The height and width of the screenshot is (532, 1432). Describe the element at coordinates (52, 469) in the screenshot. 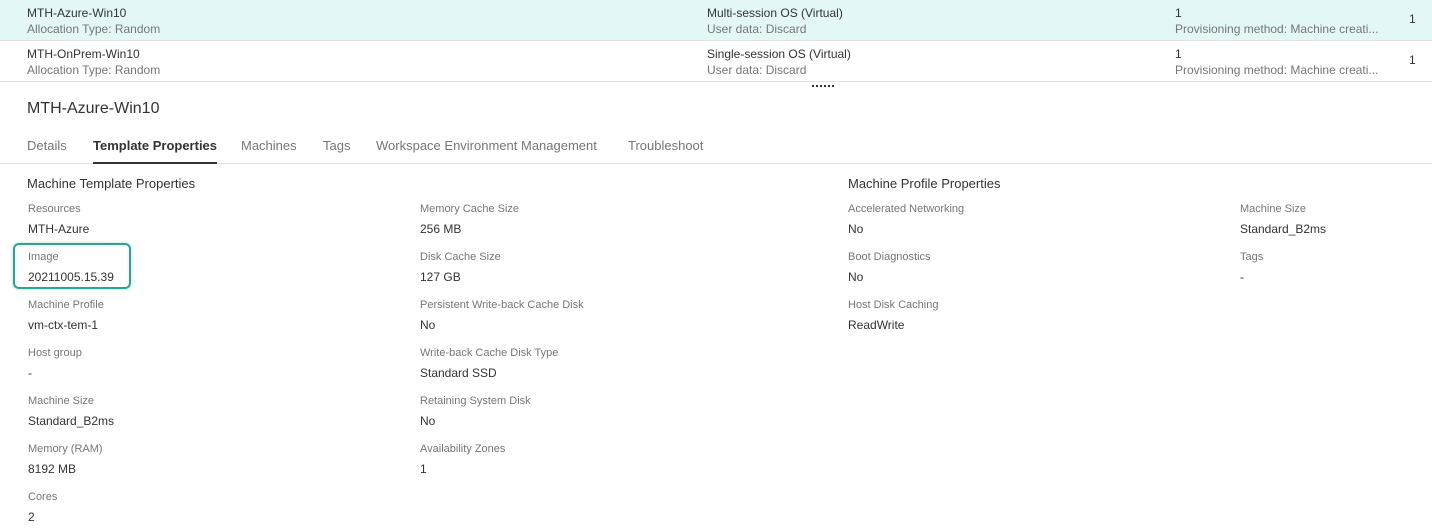

I see `prop-value: 8192 MB` at that location.